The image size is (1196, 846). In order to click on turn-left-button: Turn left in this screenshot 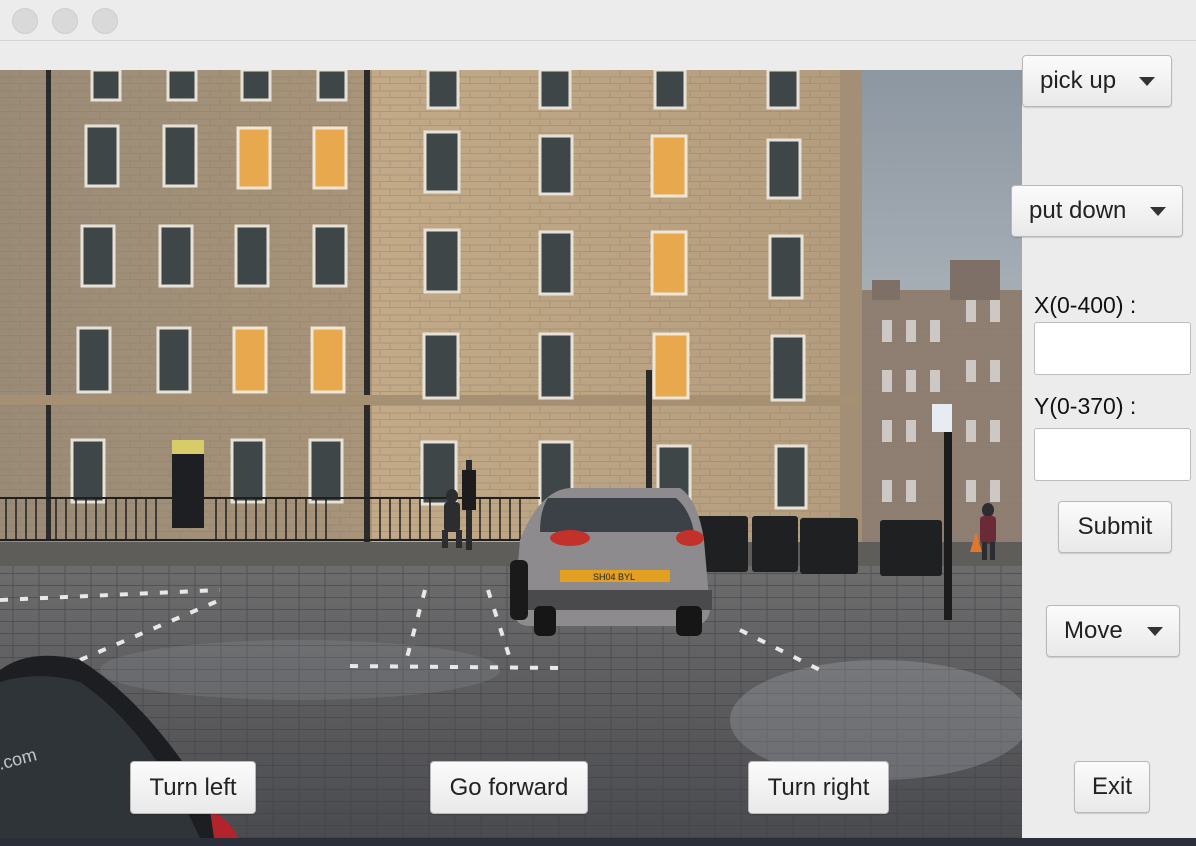, I will do `click(193, 787)`.